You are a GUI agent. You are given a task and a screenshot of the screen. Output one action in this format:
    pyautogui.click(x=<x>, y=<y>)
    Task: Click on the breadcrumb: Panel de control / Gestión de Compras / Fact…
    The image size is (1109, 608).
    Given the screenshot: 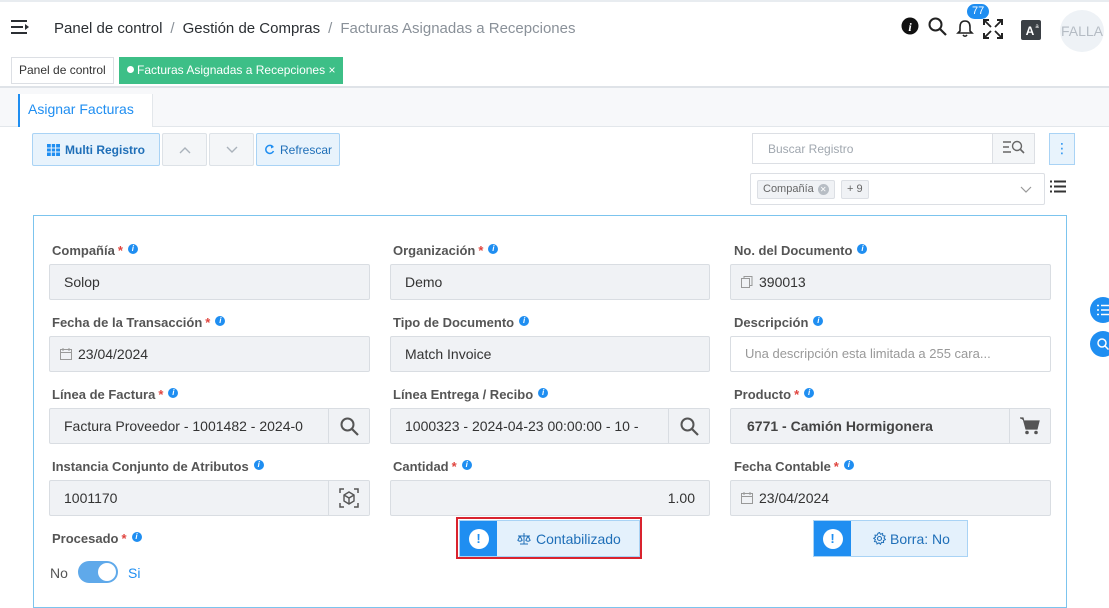 What is the action you would take?
    pyautogui.click(x=315, y=28)
    